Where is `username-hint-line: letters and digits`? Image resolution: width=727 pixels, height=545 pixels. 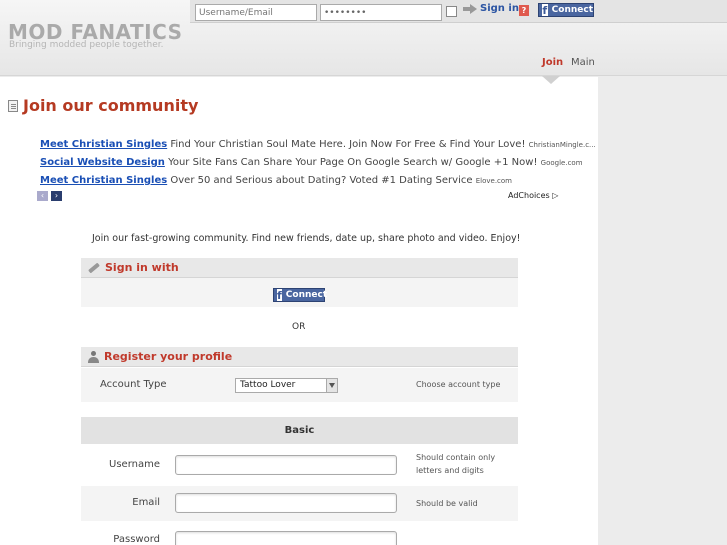
username-hint-line: letters and digits is located at coordinates (450, 470).